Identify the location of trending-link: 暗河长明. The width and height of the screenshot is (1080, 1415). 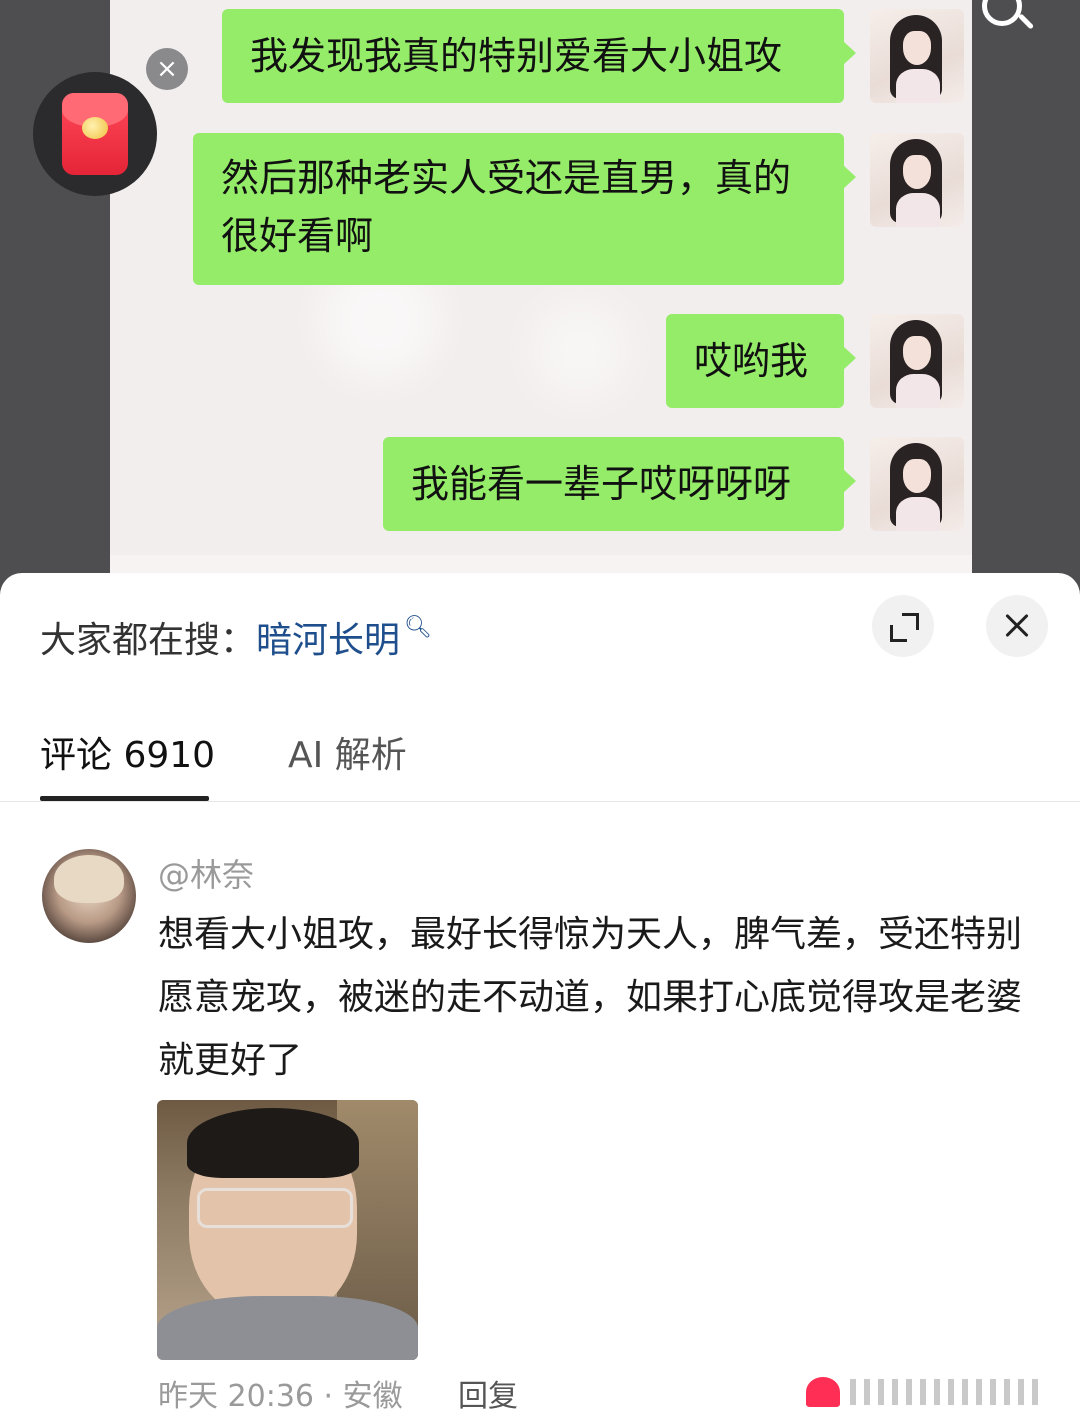
(328, 640).